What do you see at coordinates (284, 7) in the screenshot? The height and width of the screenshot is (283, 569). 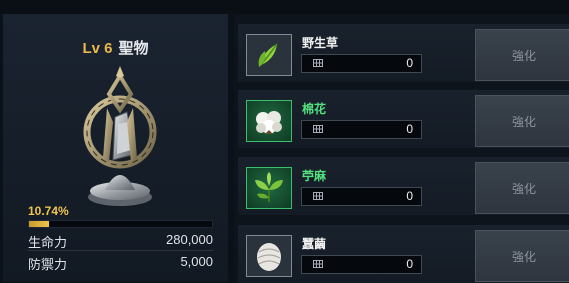 I see `top-strip` at bounding box center [284, 7].